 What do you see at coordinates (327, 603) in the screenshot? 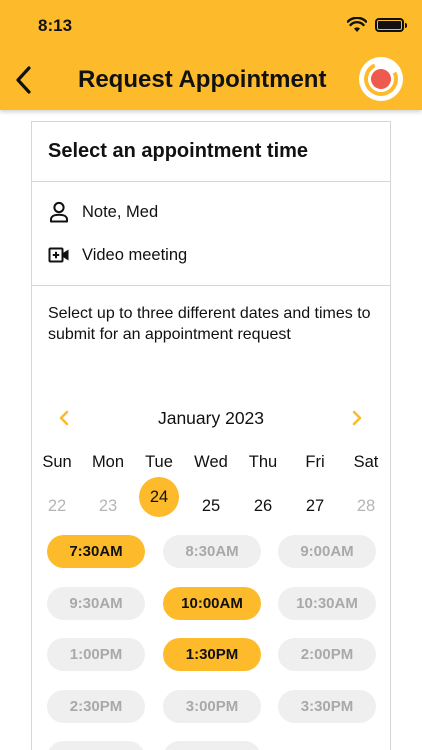
I see `time-slot: 10:30AM` at bounding box center [327, 603].